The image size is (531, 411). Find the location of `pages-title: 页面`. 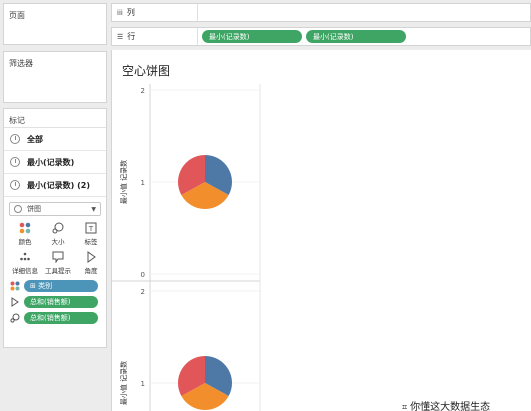

pages-title: 页面 is located at coordinates (17, 15).